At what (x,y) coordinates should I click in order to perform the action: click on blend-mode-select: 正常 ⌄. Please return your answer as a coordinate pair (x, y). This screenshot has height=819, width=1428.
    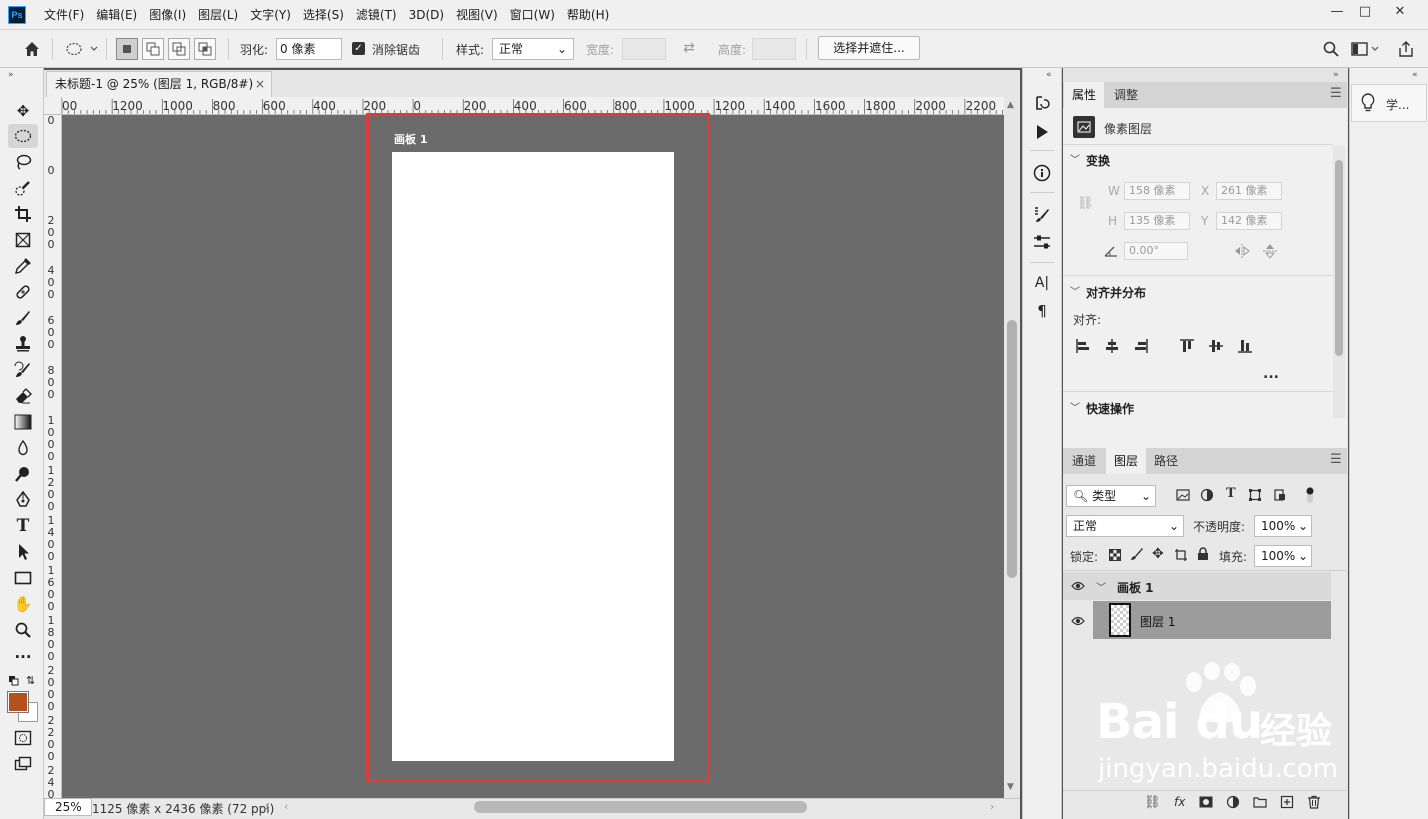
    Looking at the image, I should click on (1125, 526).